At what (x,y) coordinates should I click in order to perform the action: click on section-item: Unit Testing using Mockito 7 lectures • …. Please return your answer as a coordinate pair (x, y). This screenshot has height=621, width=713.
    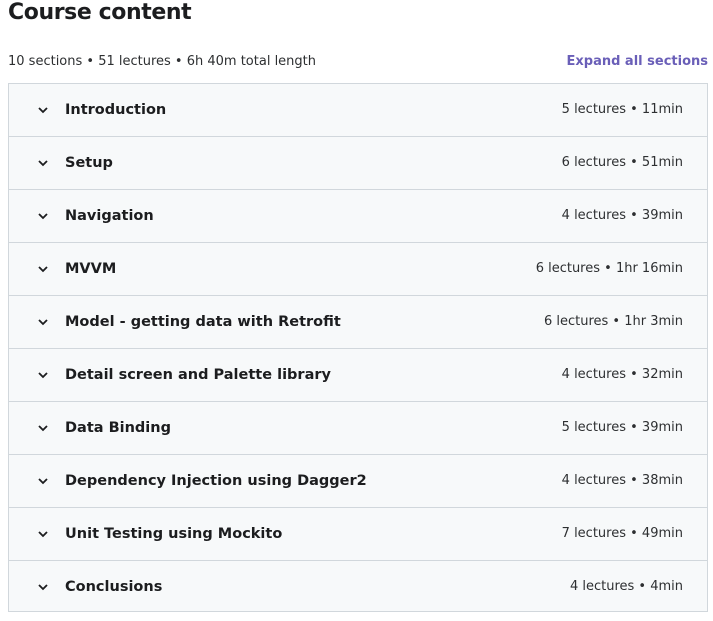
    Looking at the image, I should click on (358, 534).